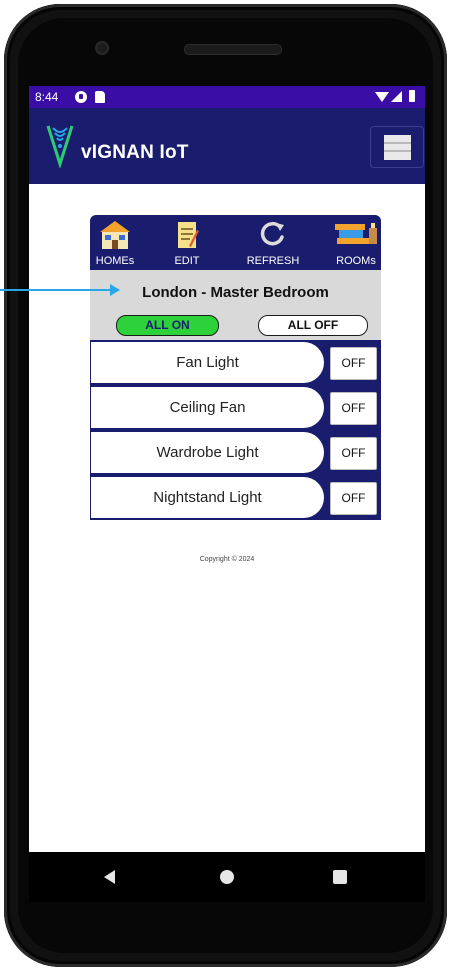 This screenshot has height=971, width=451. Describe the element at coordinates (272, 233) in the screenshot. I see `refresh-icon` at that location.